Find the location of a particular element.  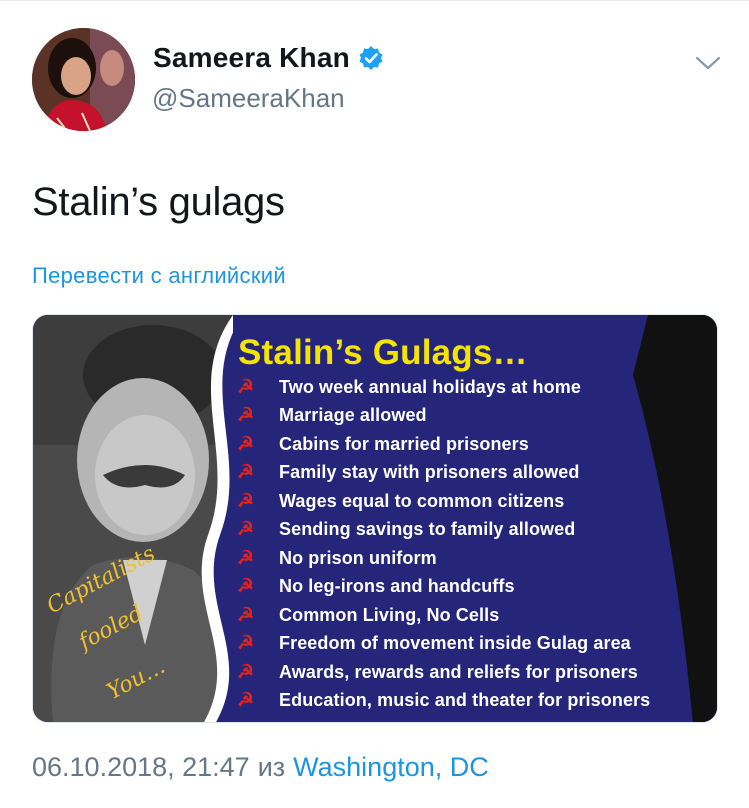

timestamp: 06.10.2018, 21:47 is located at coordinates (141, 767).